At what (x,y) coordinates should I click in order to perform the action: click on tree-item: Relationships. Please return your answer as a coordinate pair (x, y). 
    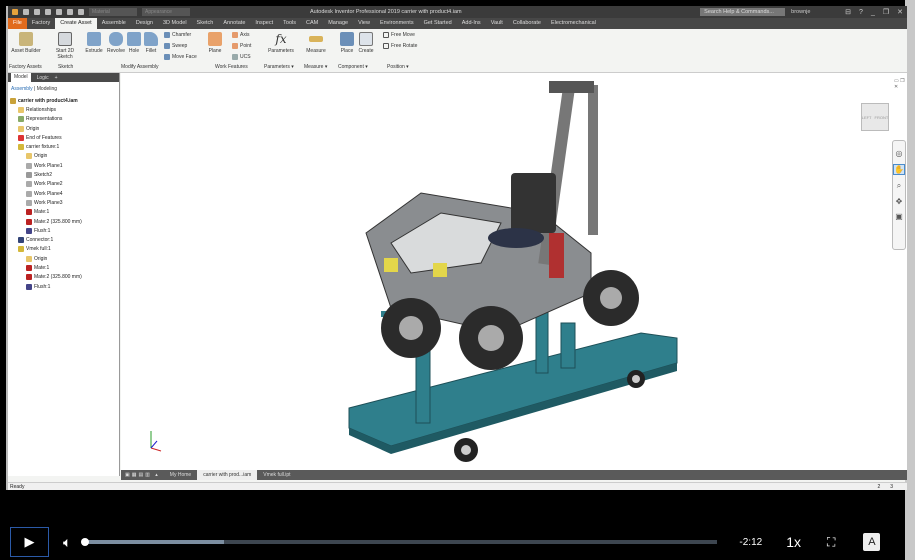
    Looking at the image, I should click on (63, 109).